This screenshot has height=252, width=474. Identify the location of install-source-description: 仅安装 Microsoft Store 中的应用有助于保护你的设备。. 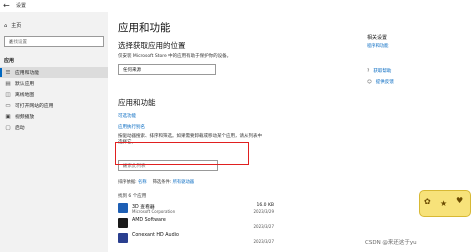
(175, 56).